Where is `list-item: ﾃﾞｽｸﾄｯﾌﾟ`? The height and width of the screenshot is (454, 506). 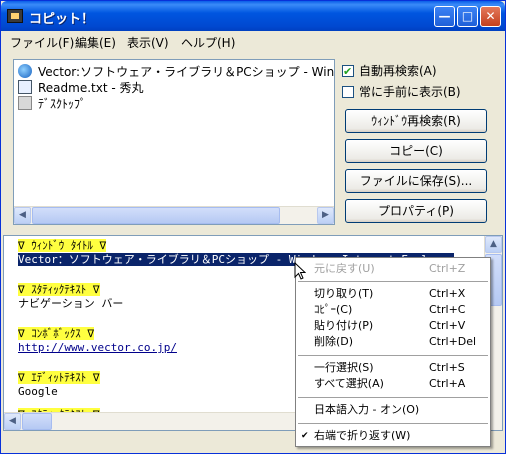
list-item: ﾃﾞｽｸﾄｯﾌﾟ is located at coordinates (52, 104).